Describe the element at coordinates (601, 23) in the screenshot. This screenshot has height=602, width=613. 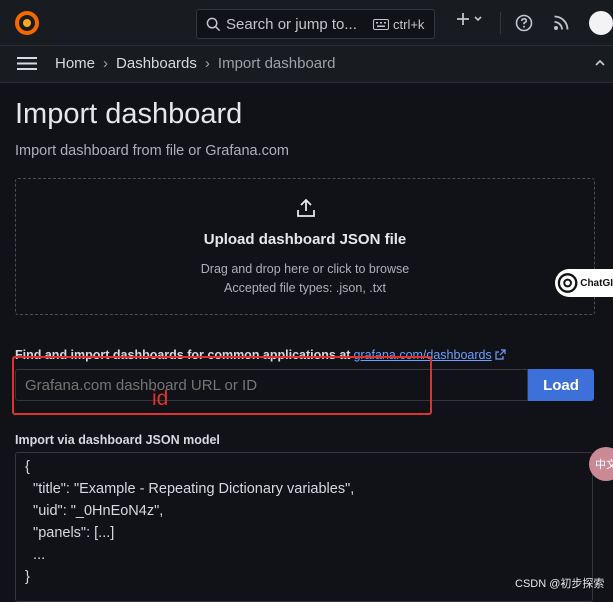
I see `user-avatar` at that location.